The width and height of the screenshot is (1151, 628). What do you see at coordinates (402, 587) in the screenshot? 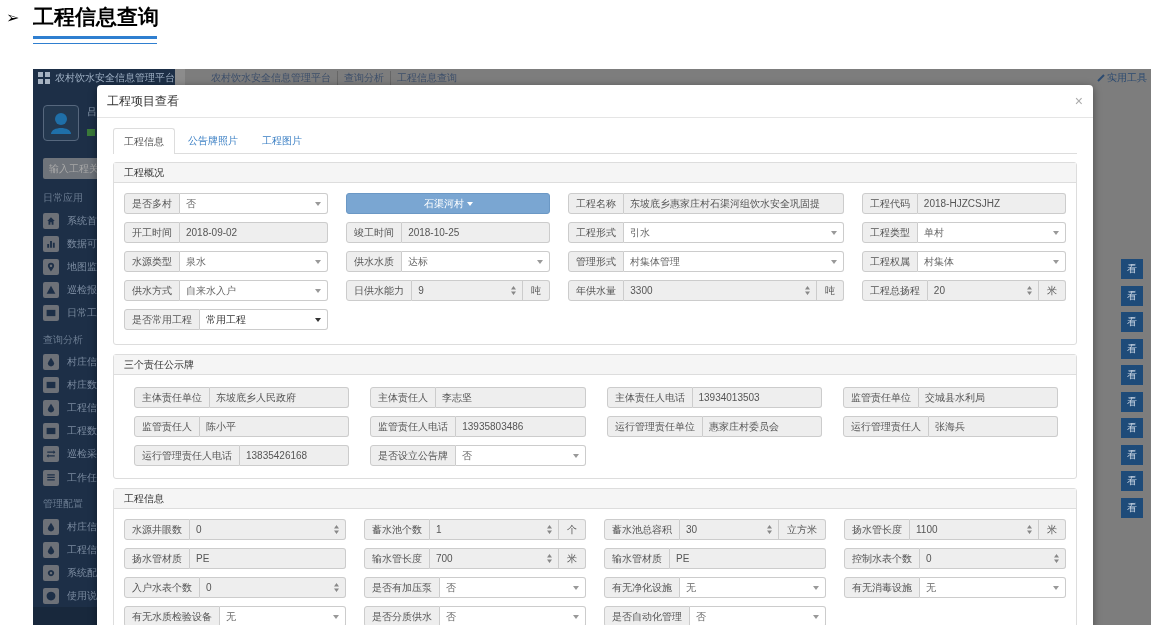
I see `field-label: 是否有加压泵` at bounding box center [402, 587].